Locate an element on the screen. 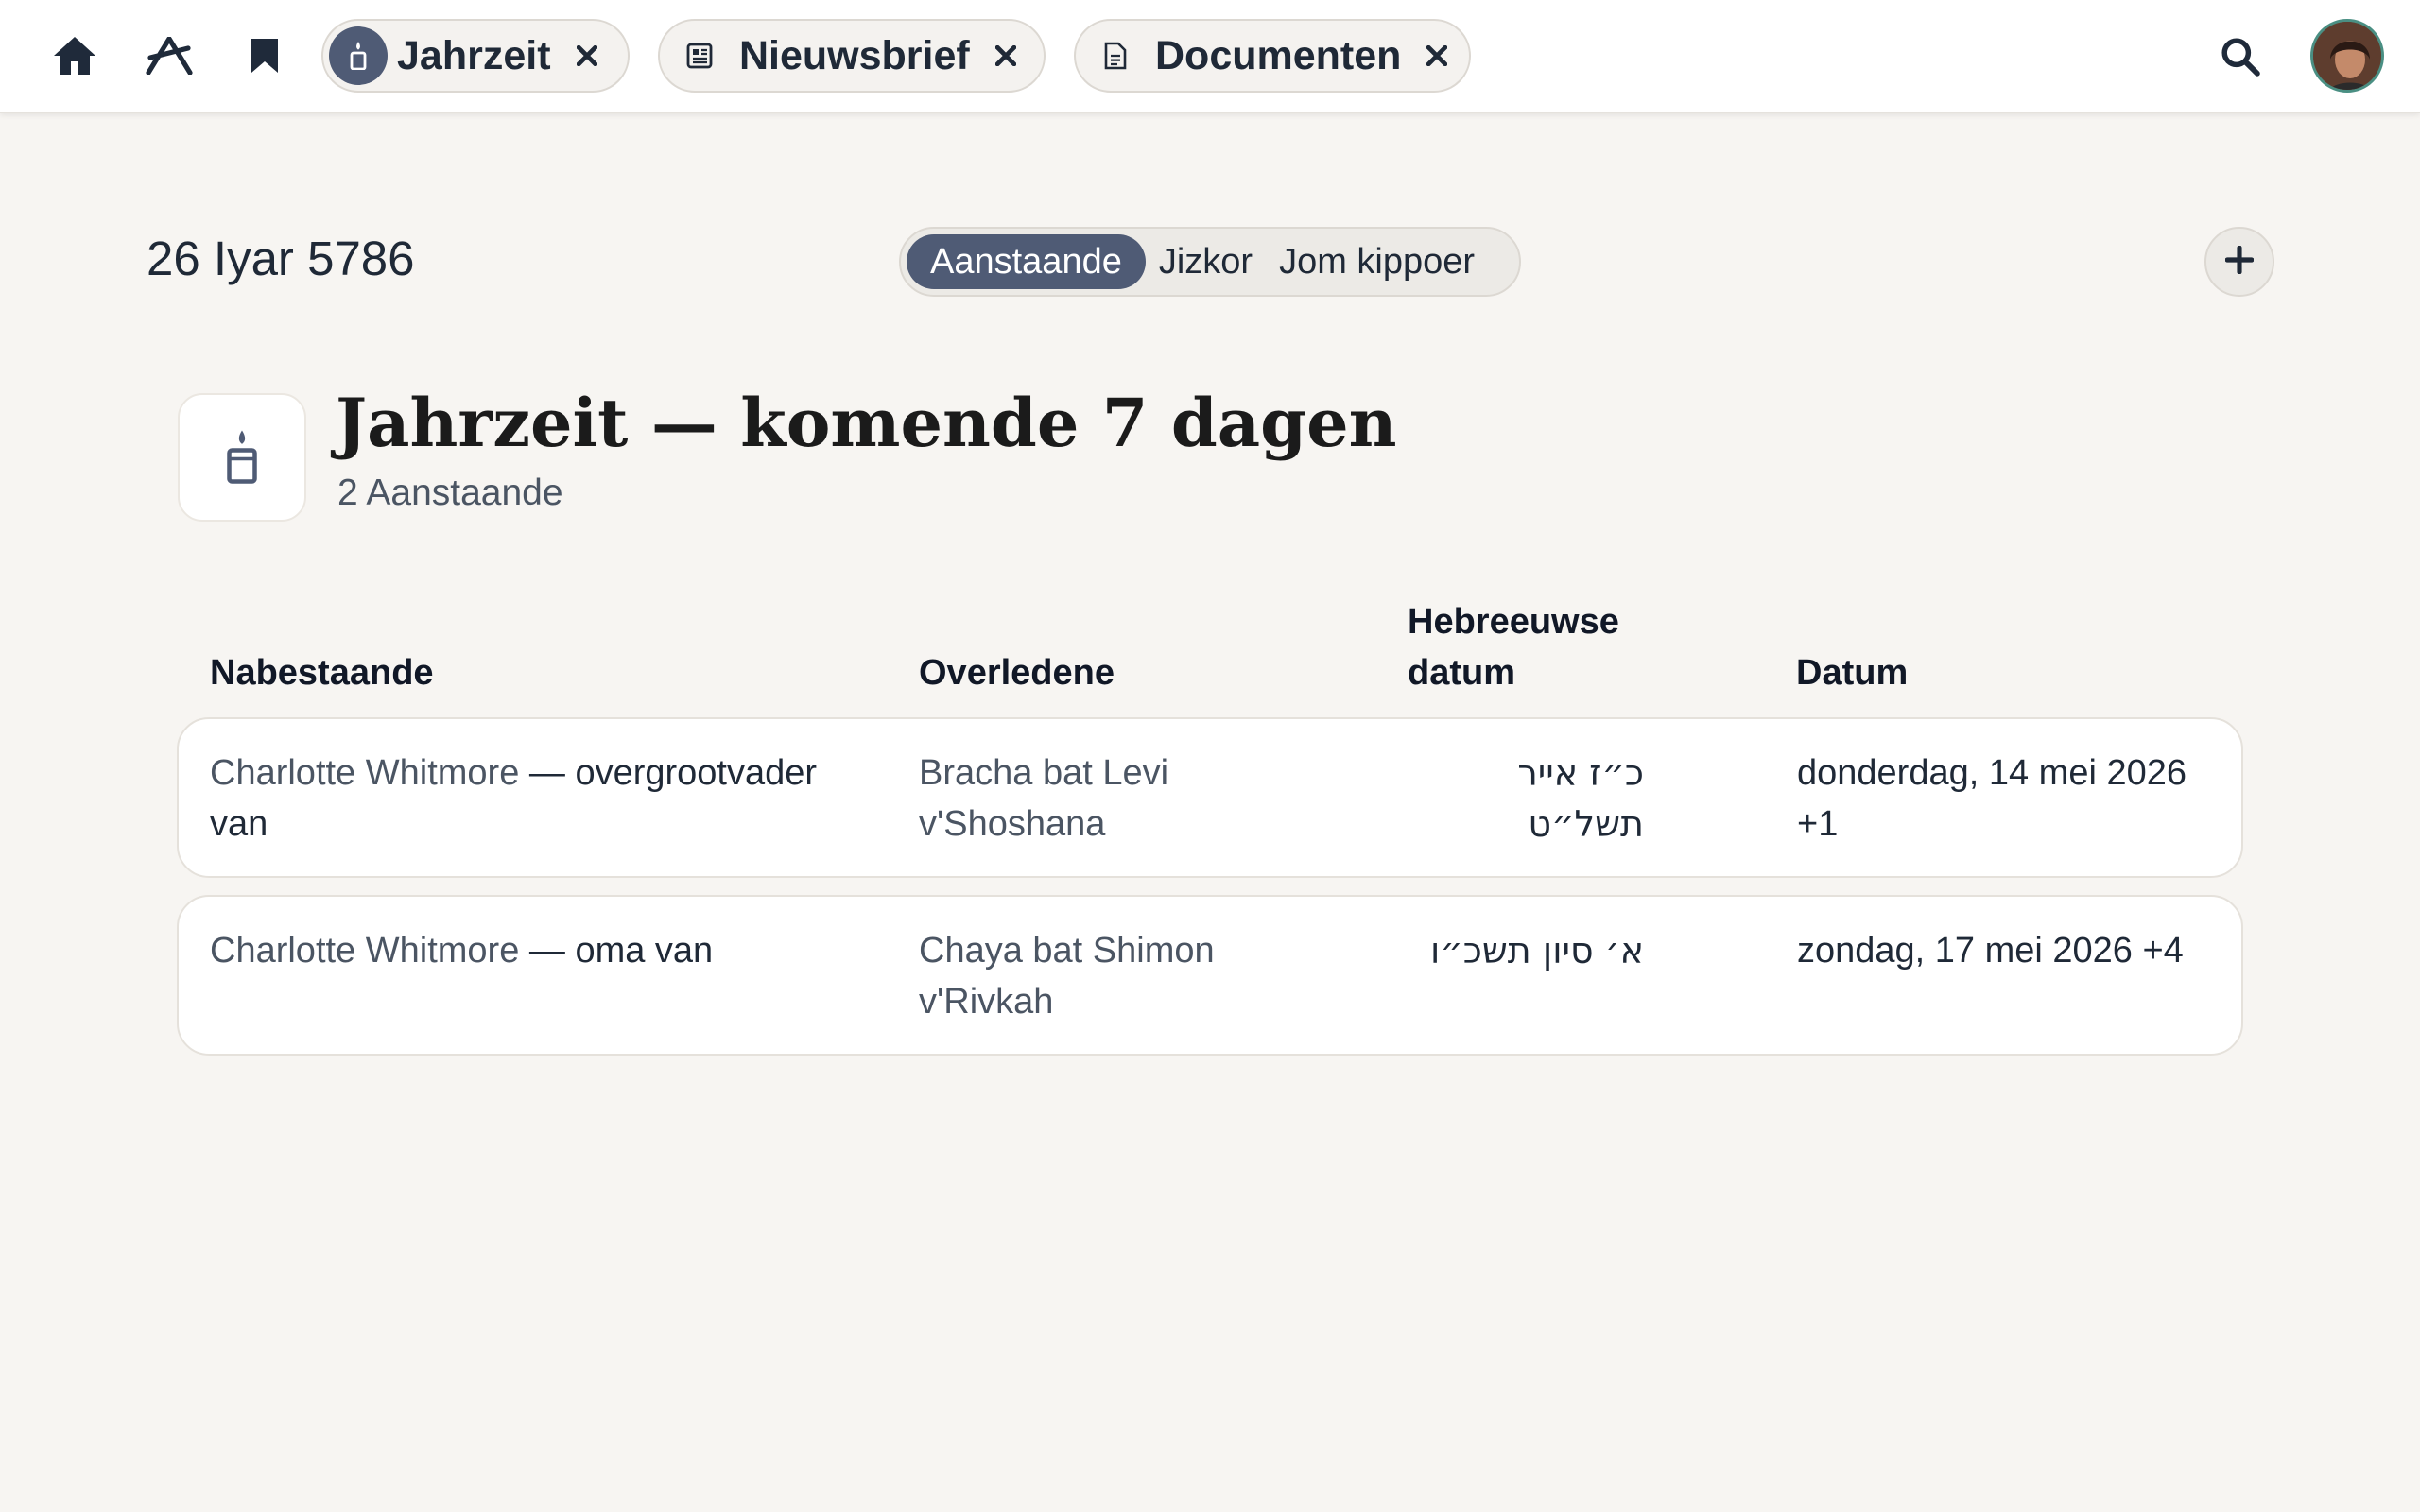 Image resolution: width=2420 pixels, height=1512 pixels. view-filter-segmented-control: Aanstaande Jizkor Jom kippoer is located at coordinates (1210, 262).